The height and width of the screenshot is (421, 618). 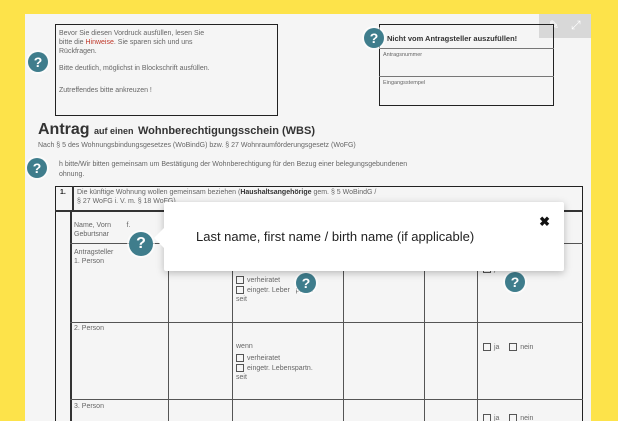 What do you see at coordinates (89, 261) in the screenshot?
I see `person-1-label: 1. Person` at bounding box center [89, 261].